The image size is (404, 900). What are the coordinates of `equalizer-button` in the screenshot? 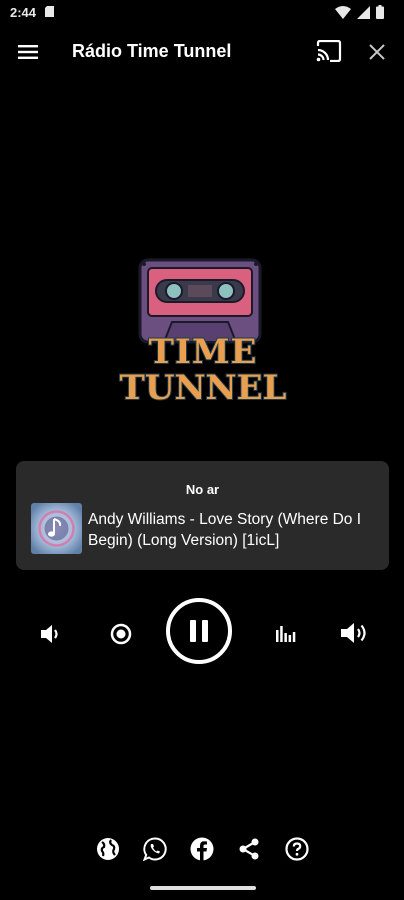 It's located at (286, 634).